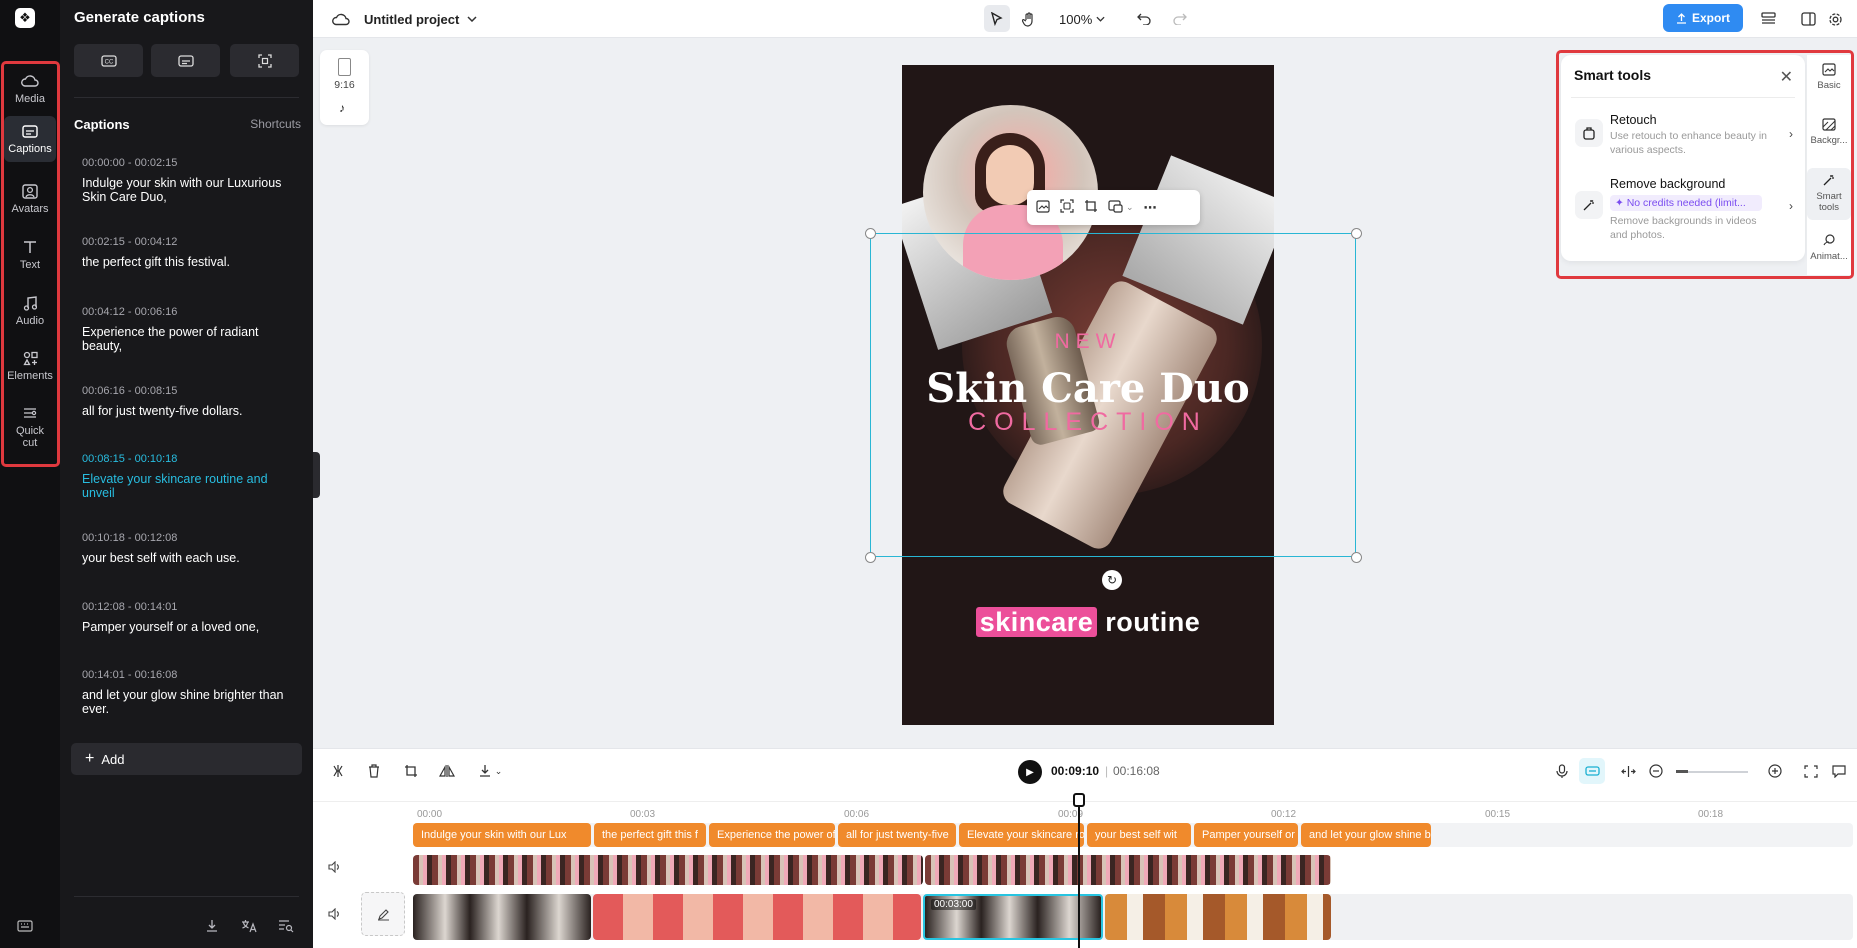  I want to click on caption-text: the perfect gift this festival., so click(192, 262).